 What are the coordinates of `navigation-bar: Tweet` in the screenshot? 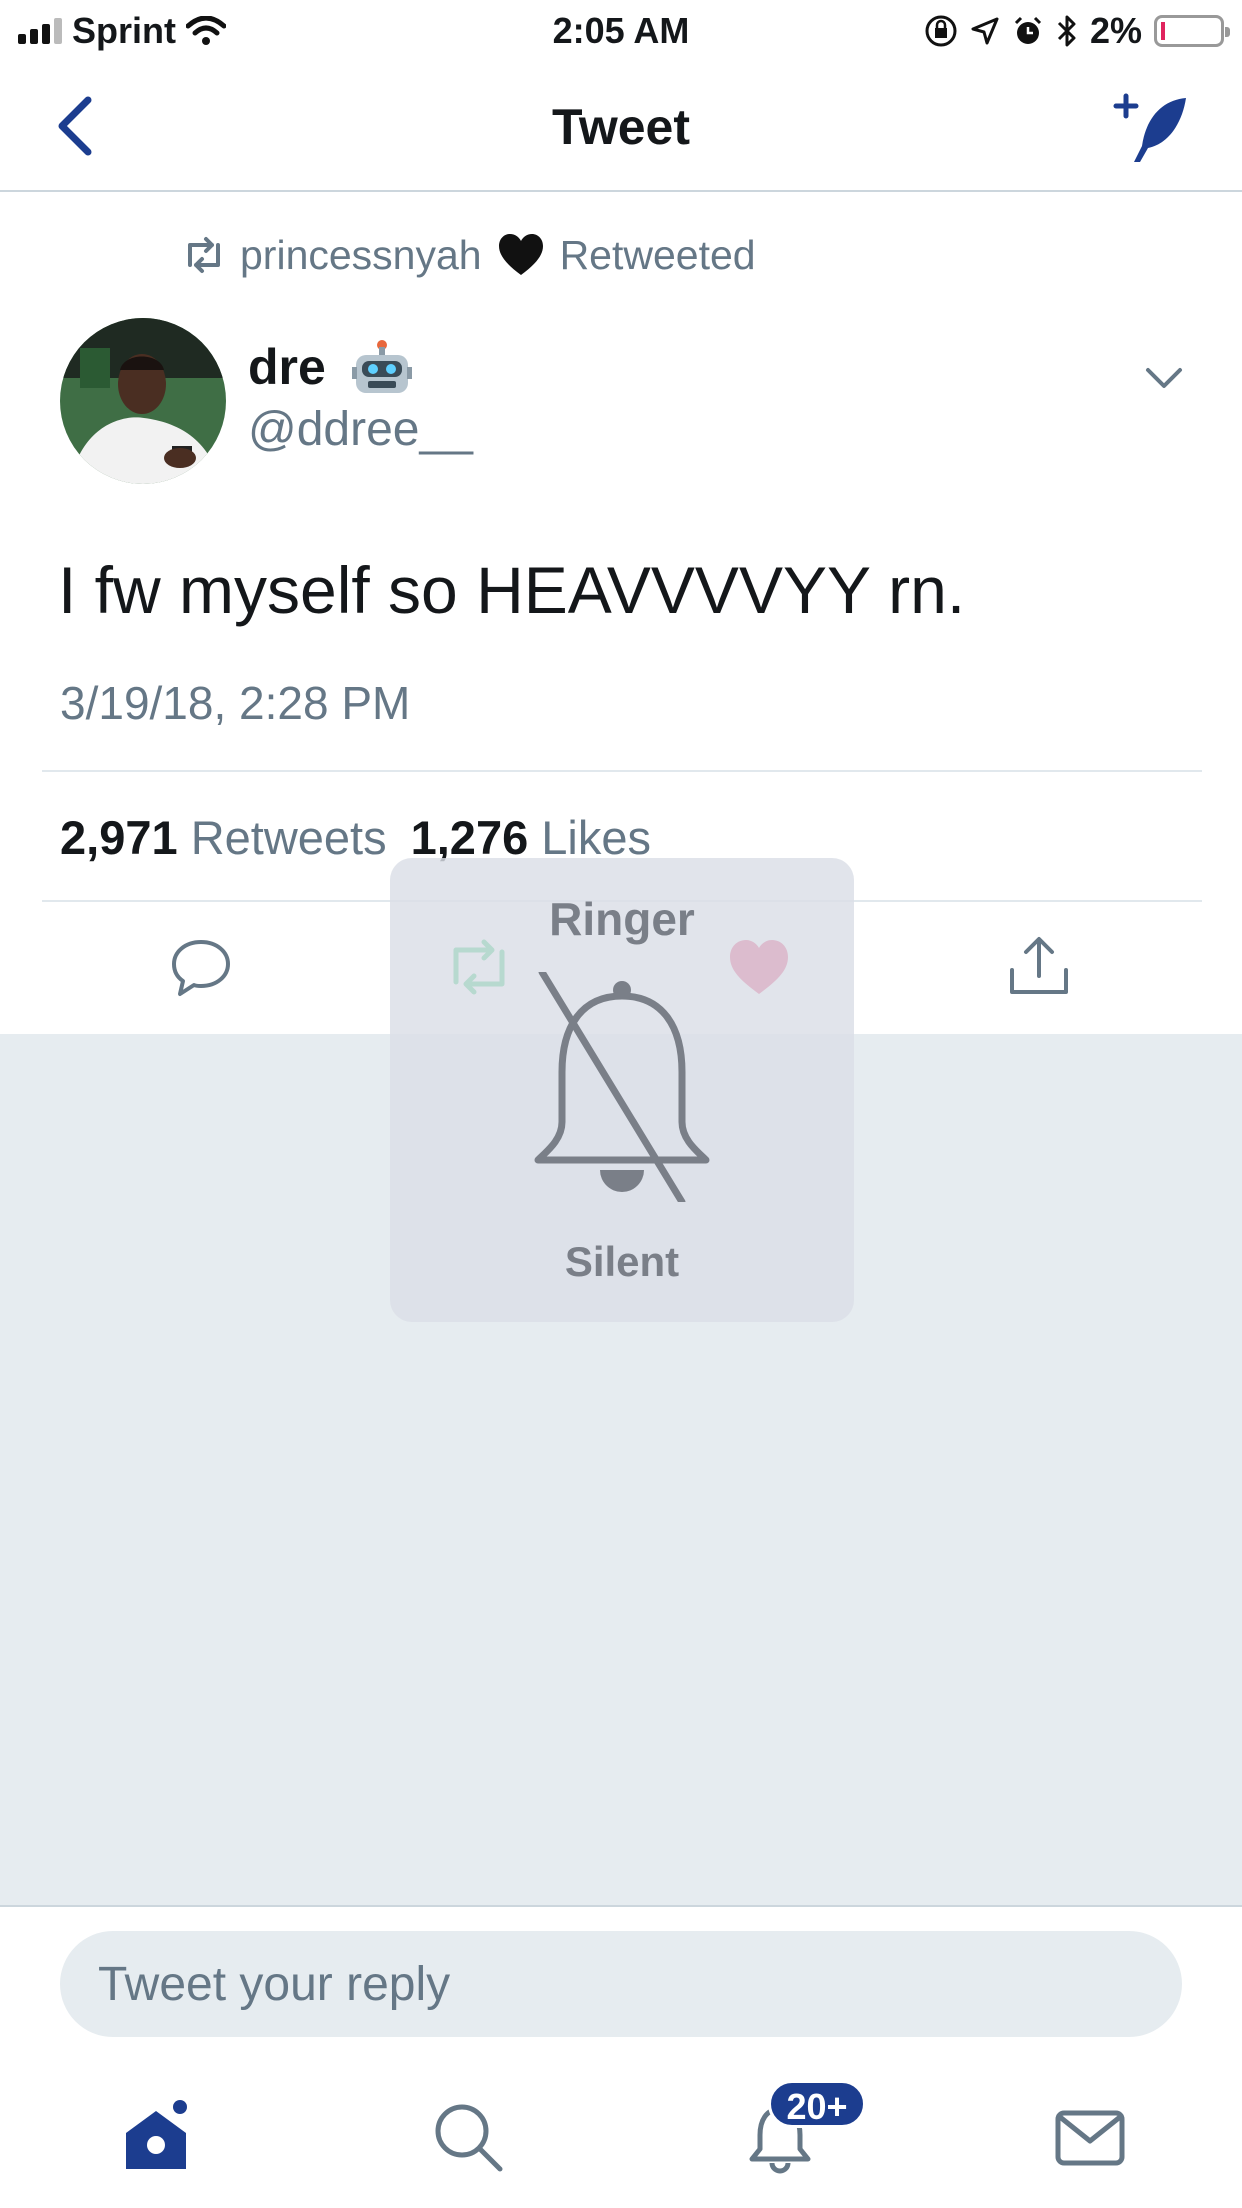 It's located at (621, 127).